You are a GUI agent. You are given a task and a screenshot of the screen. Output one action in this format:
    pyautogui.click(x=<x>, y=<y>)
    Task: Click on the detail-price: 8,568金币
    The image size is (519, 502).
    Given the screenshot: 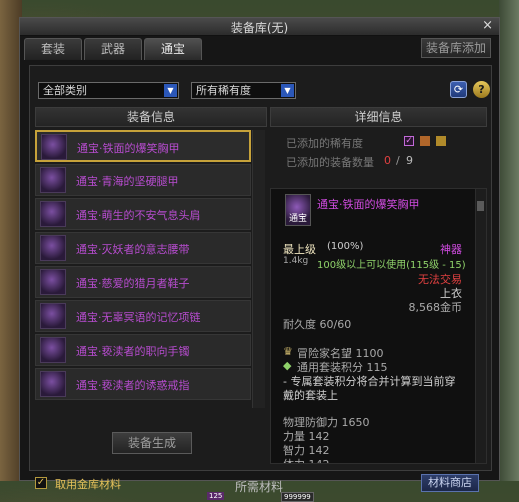 What is the action you would take?
    pyautogui.click(x=435, y=307)
    